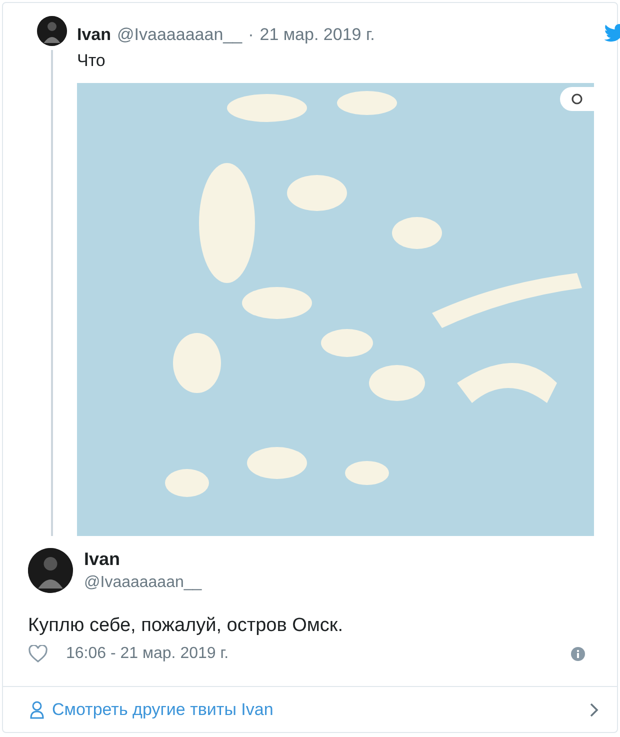 This screenshot has height=737, width=620. Describe the element at coordinates (578, 654) in the screenshot. I see `info-icon` at that location.